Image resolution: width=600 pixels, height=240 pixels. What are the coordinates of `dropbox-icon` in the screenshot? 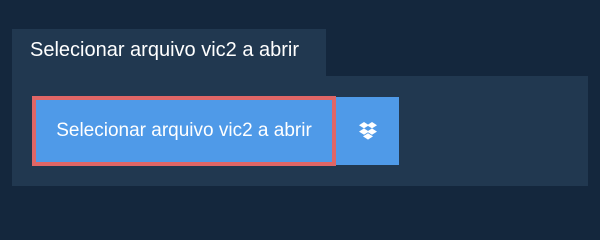 It's located at (368, 131).